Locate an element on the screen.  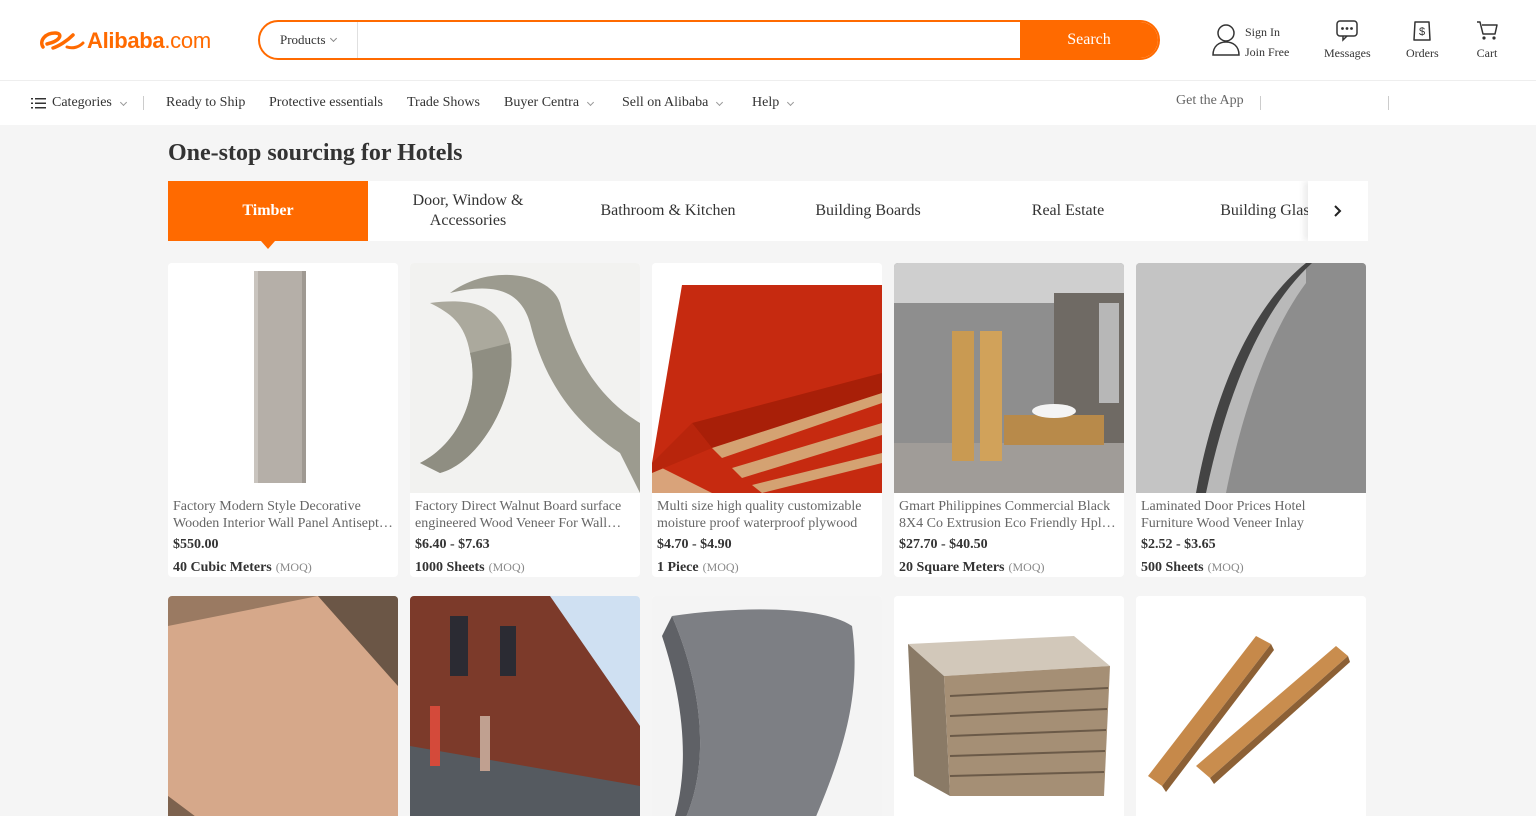
page-title: One-stop sourcing for Hotels is located at coordinates (315, 153).